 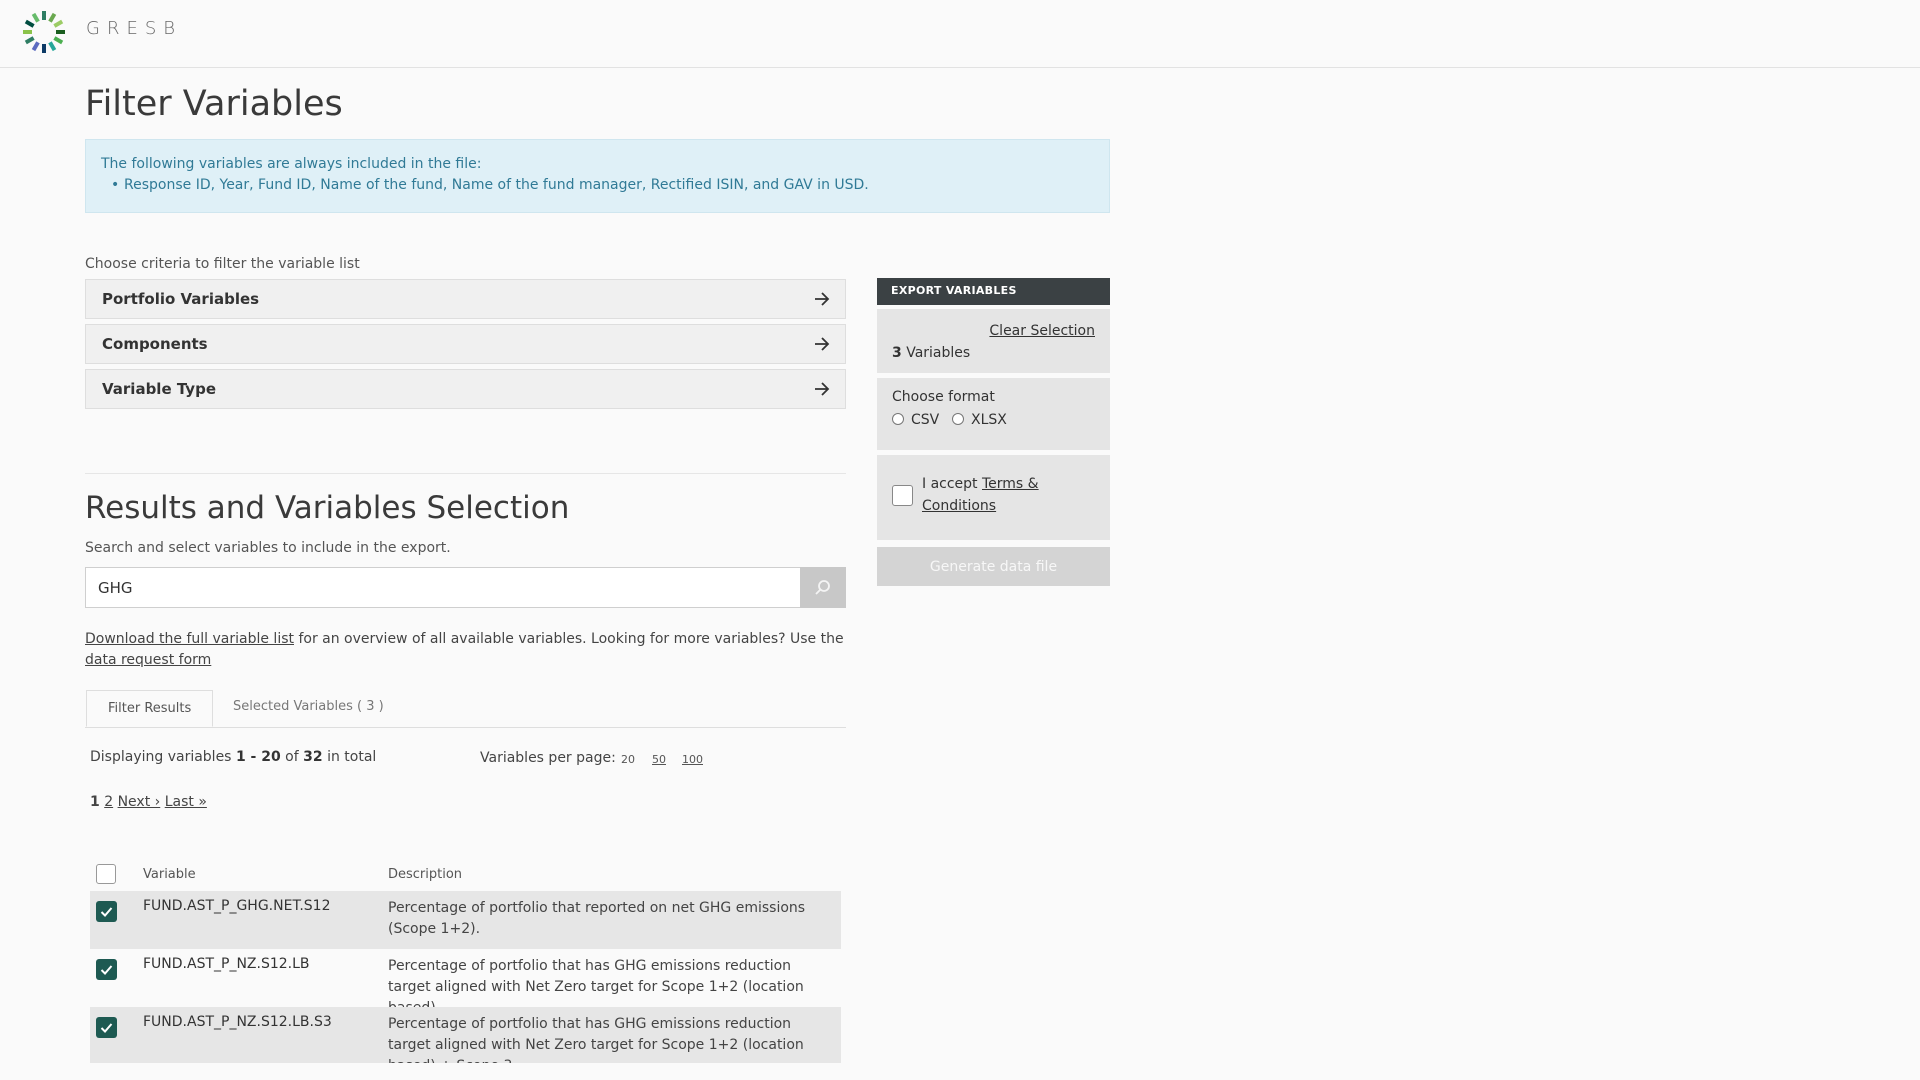 I want to click on top-bar: GRESB, so click(x=960, y=34).